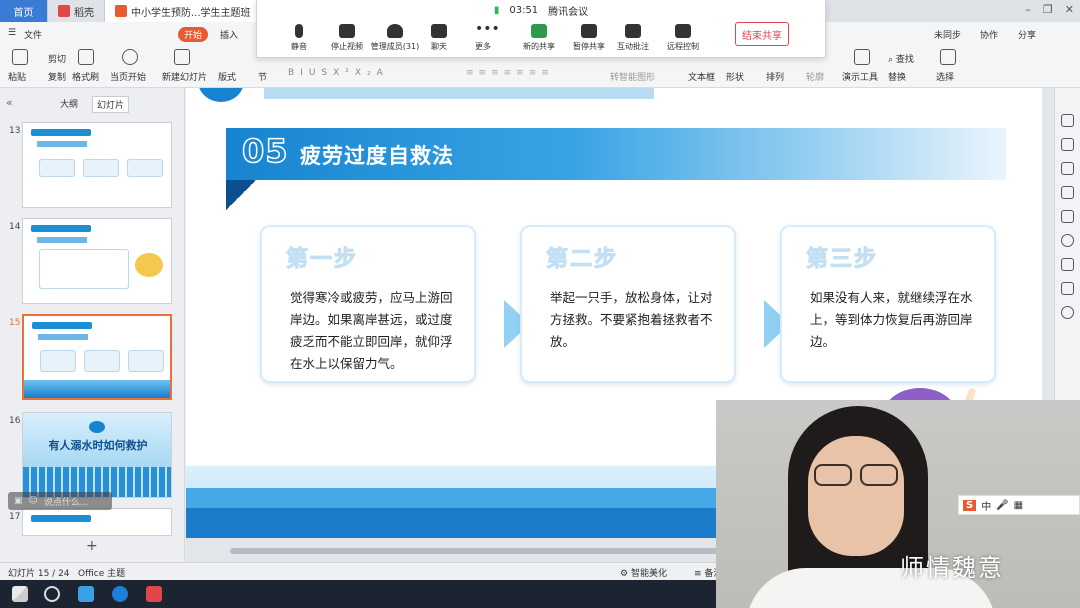 This screenshot has width=1080, height=608. What do you see at coordinates (1067, 288) in the screenshot?
I see `share-icon` at bounding box center [1067, 288].